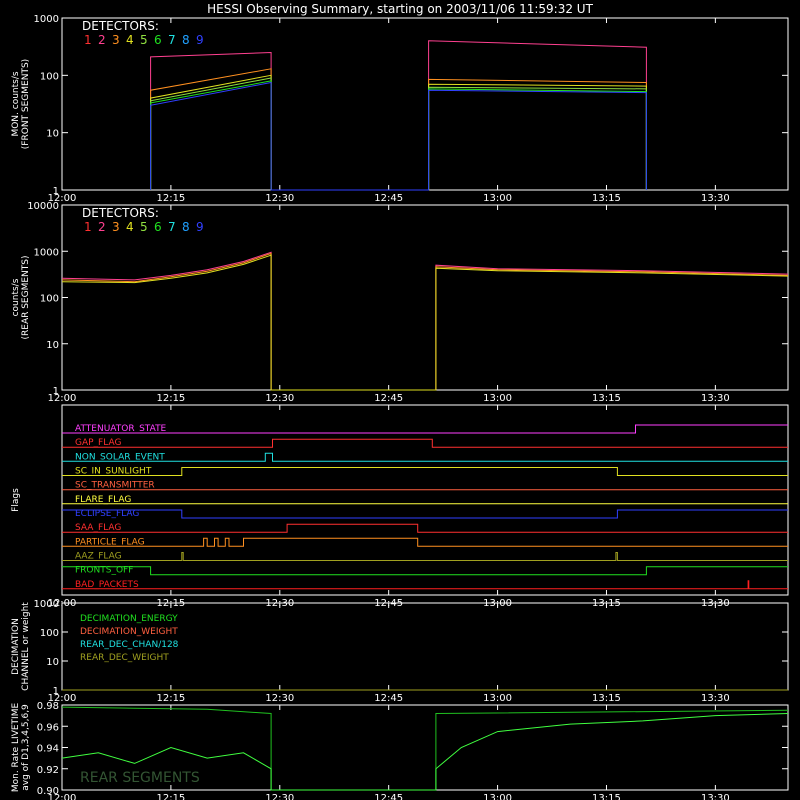  Describe the element at coordinates (388, 698) in the screenshot. I see `decimation-x-tick-label: 12:45` at that location.